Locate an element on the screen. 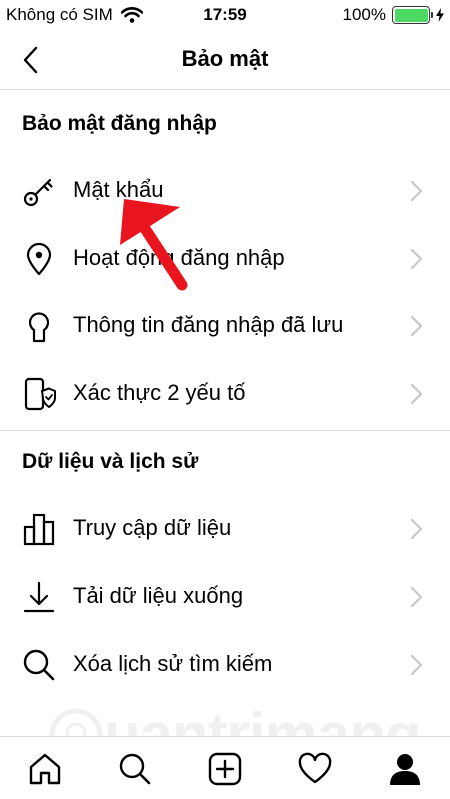 The image size is (450, 799). phone-shield-icon is located at coordinates (39, 394).